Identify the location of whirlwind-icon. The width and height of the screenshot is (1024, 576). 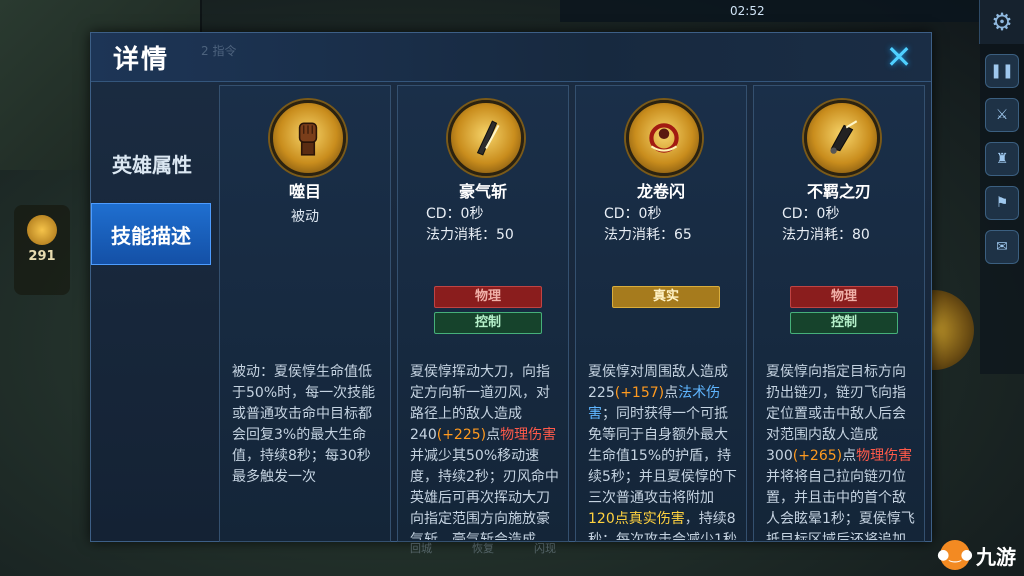
(664, 138).